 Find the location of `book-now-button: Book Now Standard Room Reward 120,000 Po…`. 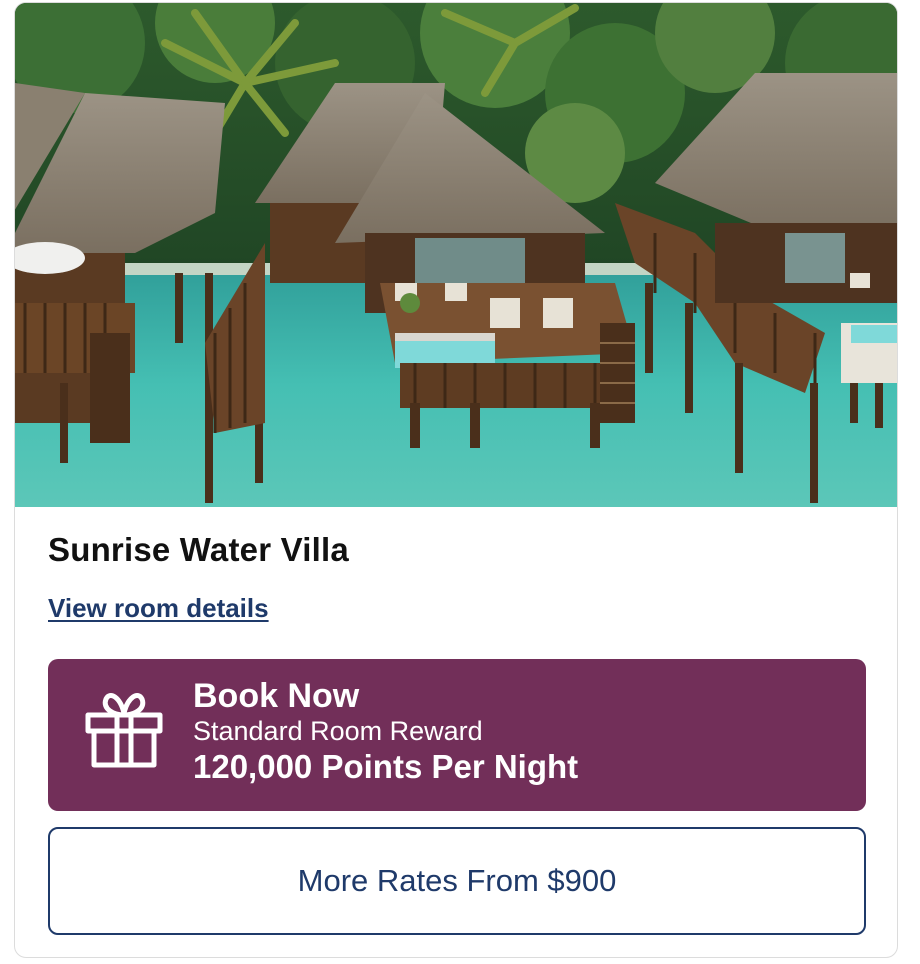

book-now-button: Book Now Standard Room Reward 120,000 Po… is located at coordinates (457, 735).